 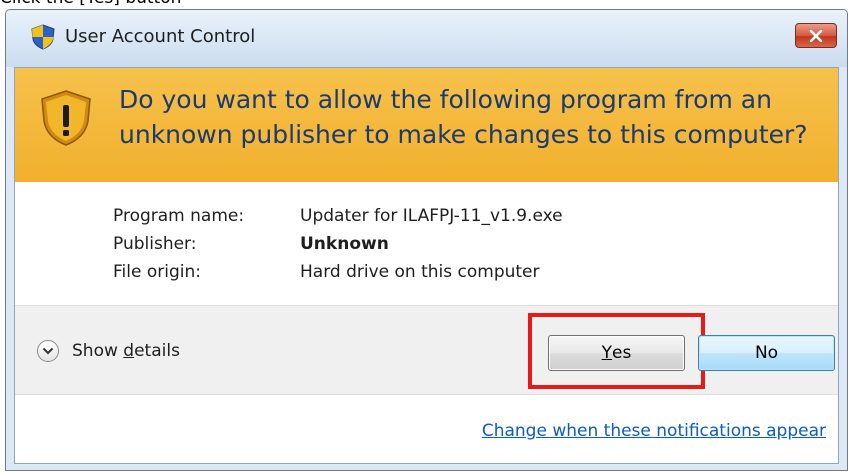 What do you see at coordinates (607, 353) in the screenshot?
I see `yes-mnemonic: Y` at bounding box center [607, 353].